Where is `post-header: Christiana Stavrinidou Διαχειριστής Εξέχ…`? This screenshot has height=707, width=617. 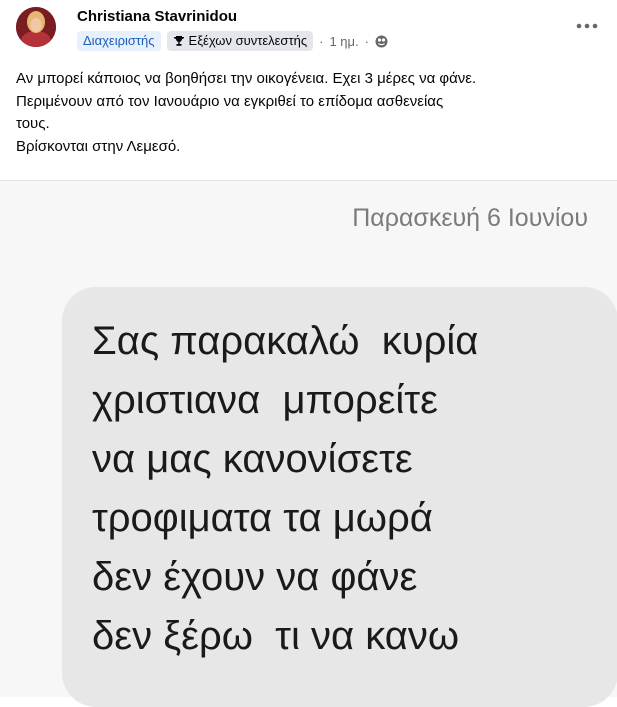 post-header: Christiana Stavrinidou Διαχειριστής Εξέχ… is located at coordinates (308, 30).